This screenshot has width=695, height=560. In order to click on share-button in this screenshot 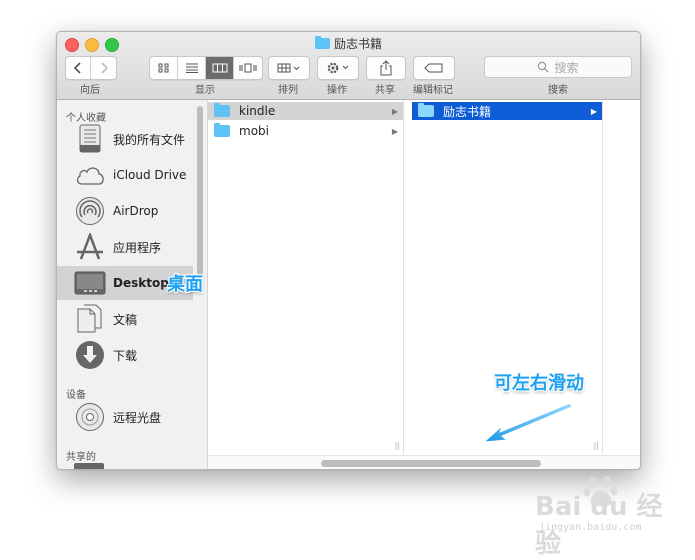, I will do `click(386, 68)`.